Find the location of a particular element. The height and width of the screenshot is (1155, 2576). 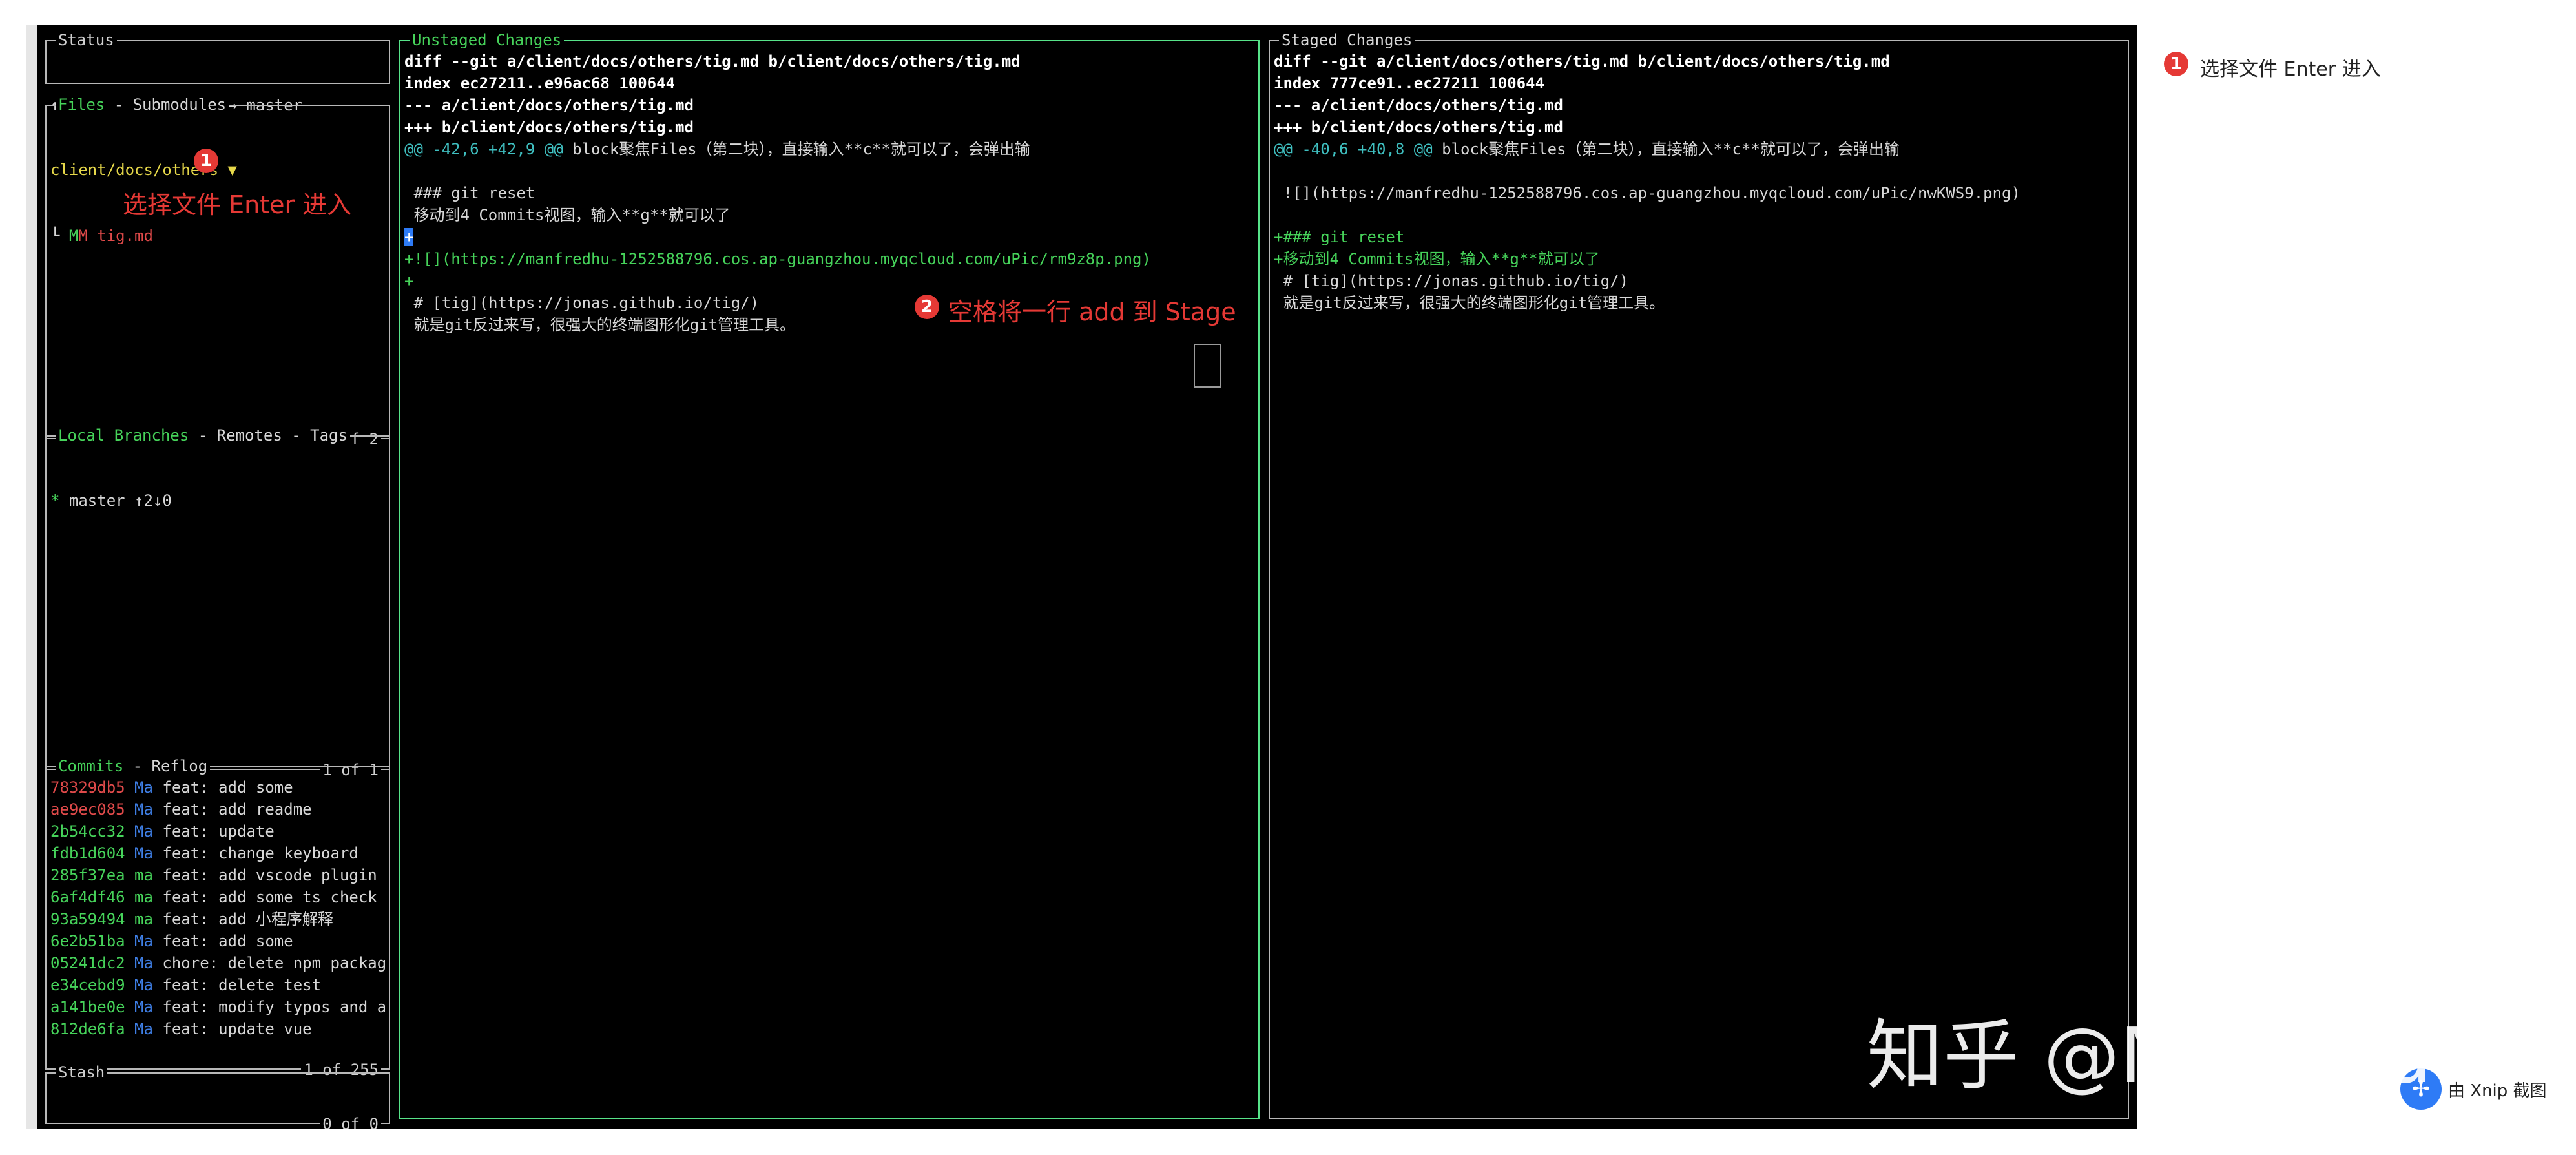

staged-diff-line: --- a/client/docs/others/tig.md is located at coordinates (1699, 105).